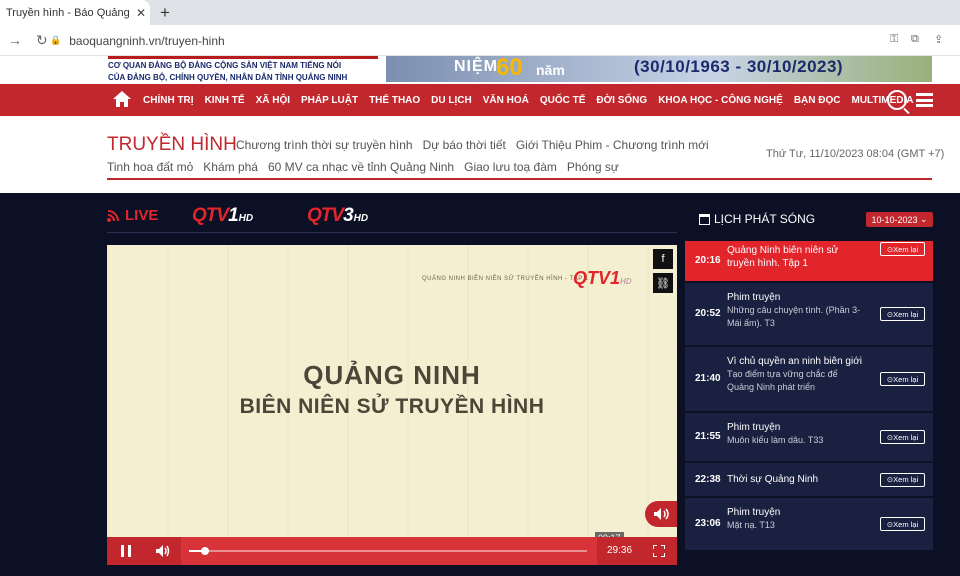  Describe the element at coordinates (550, 70) in the screenshot. I see `anniv-unit: năm` at that location.